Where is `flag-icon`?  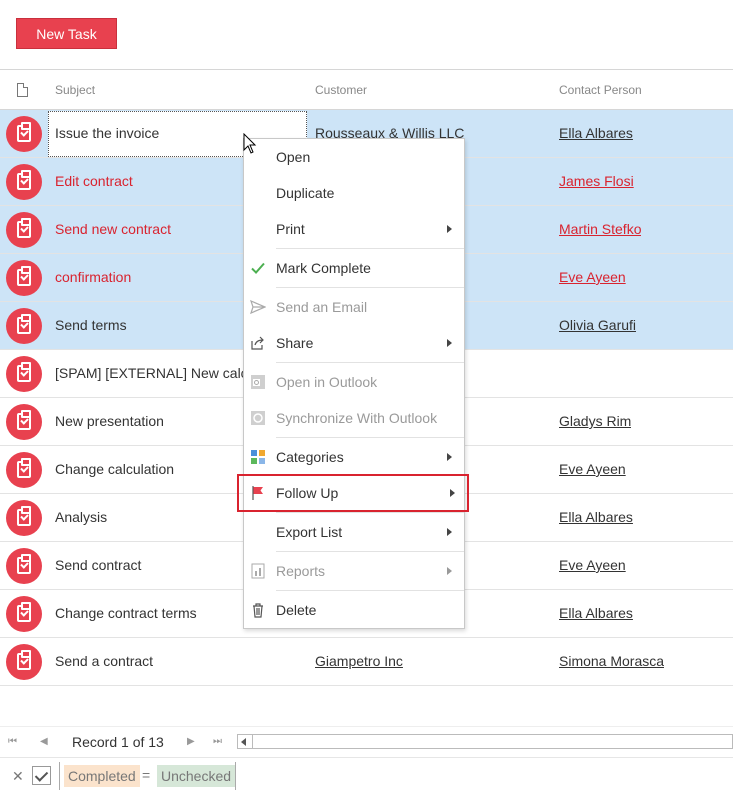
flag-icon is located at coordinates (257, 493).